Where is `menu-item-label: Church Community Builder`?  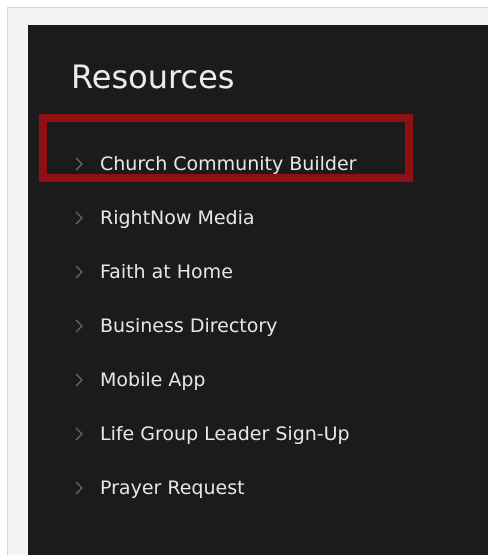 menu-item-label: Church Community Builder is located at coordinates (228, 164).